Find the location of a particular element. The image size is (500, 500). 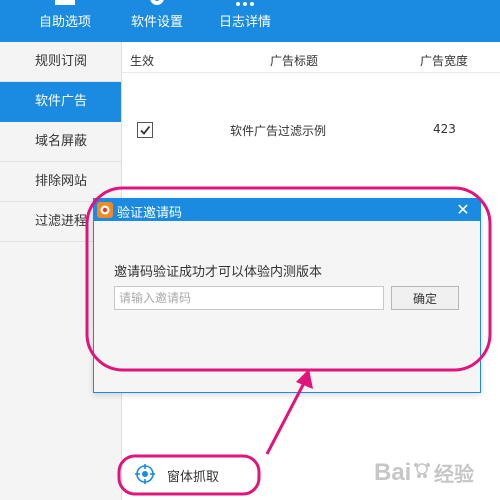

table-cell-width: 423 is located at coordinates (444, 129).